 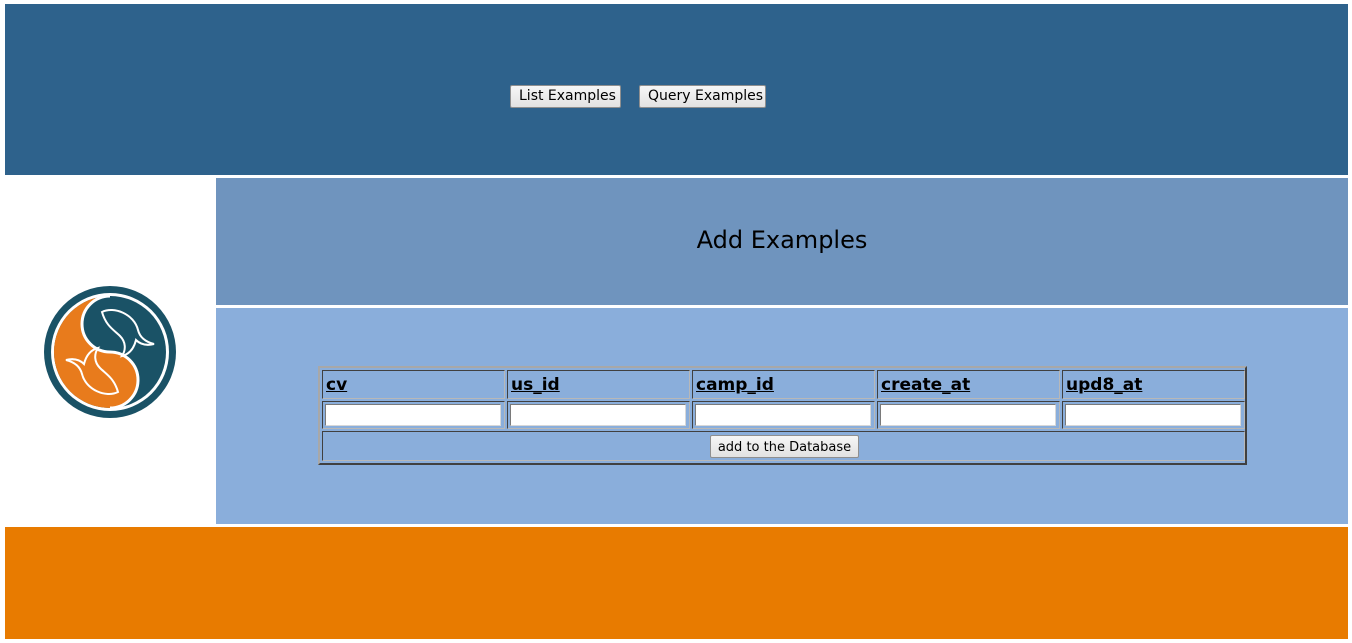 I want to click on input-cell-create-at, so click(x=968, y=415).